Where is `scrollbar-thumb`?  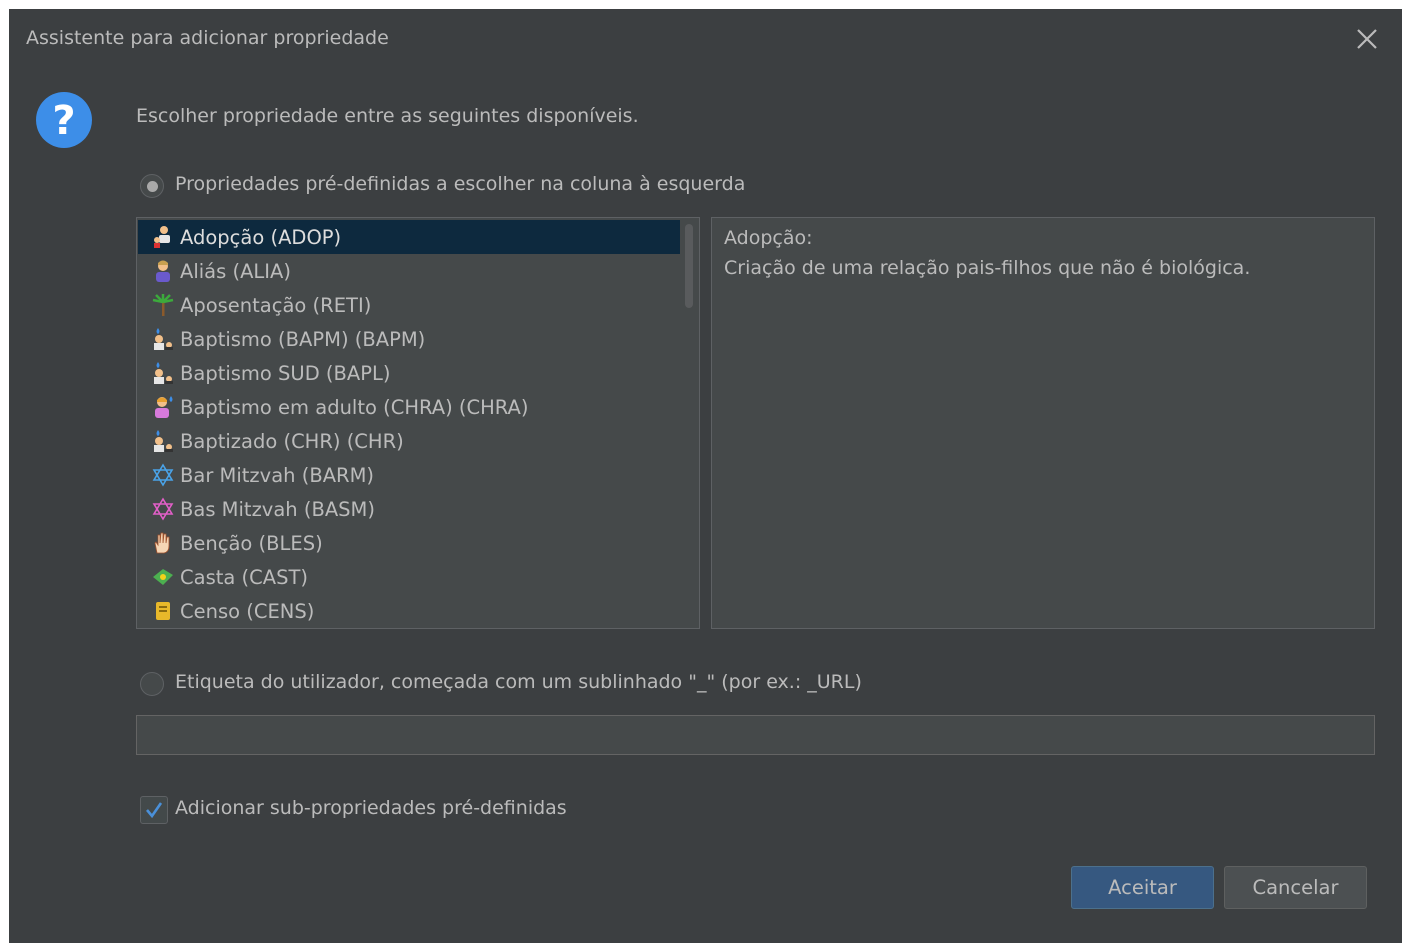 scrollbar-thumb is located at coordinates (689, 266).